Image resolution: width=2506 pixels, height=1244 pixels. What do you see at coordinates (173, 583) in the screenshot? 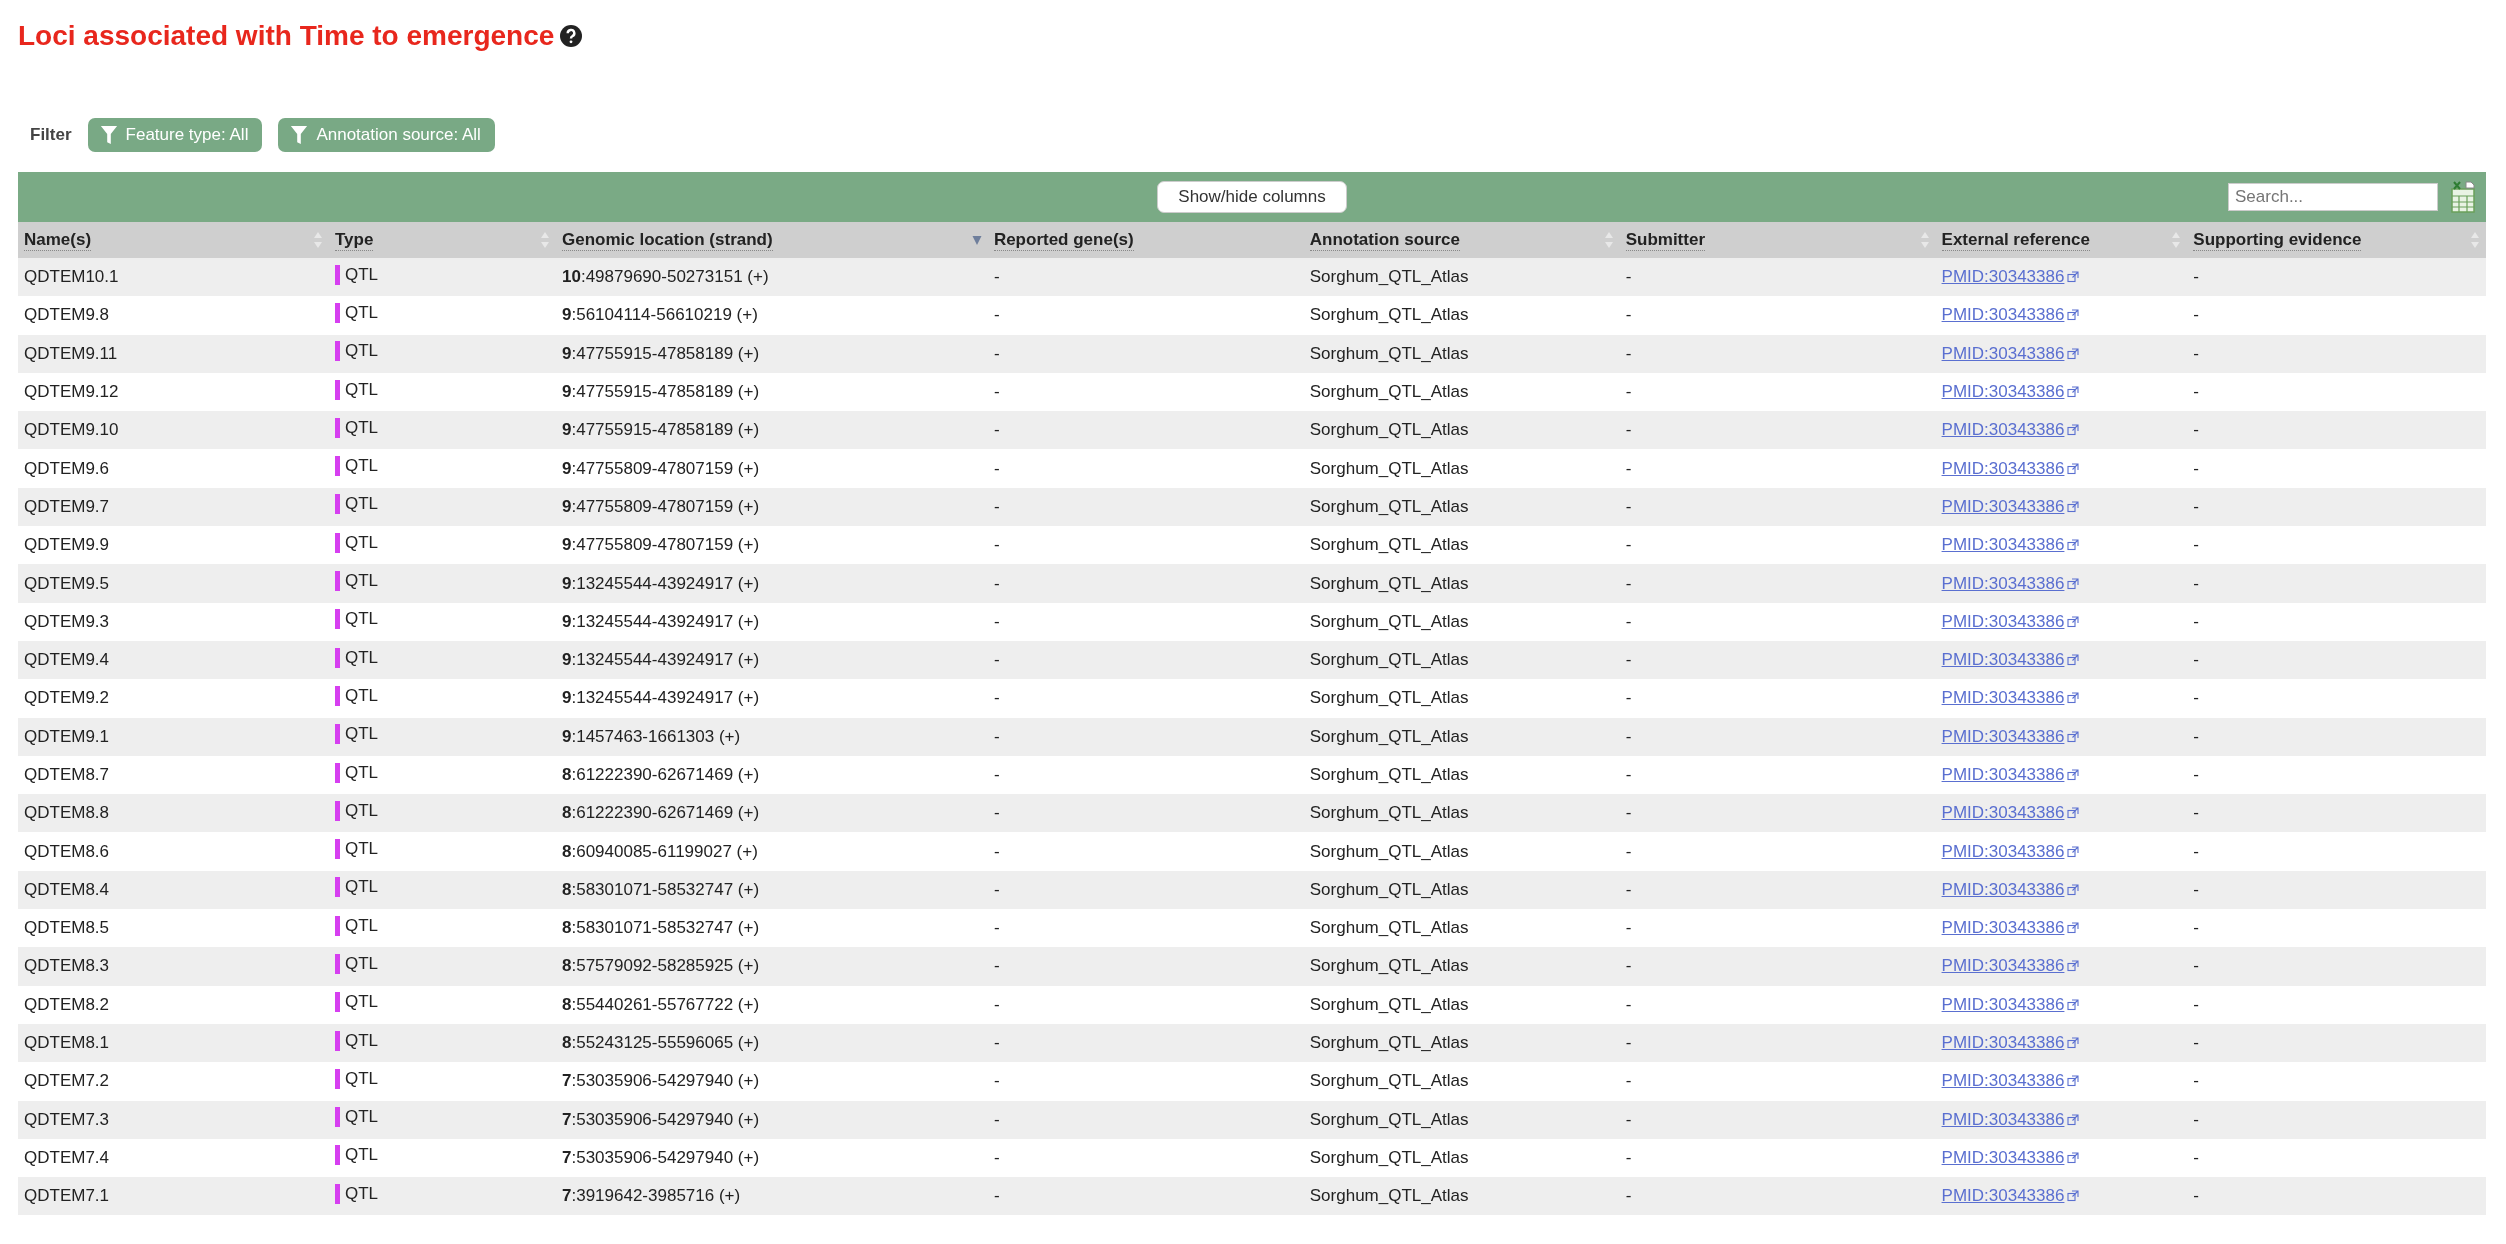
I see `table-cell: QDTEM9.5` at bounding box center [173, 583].